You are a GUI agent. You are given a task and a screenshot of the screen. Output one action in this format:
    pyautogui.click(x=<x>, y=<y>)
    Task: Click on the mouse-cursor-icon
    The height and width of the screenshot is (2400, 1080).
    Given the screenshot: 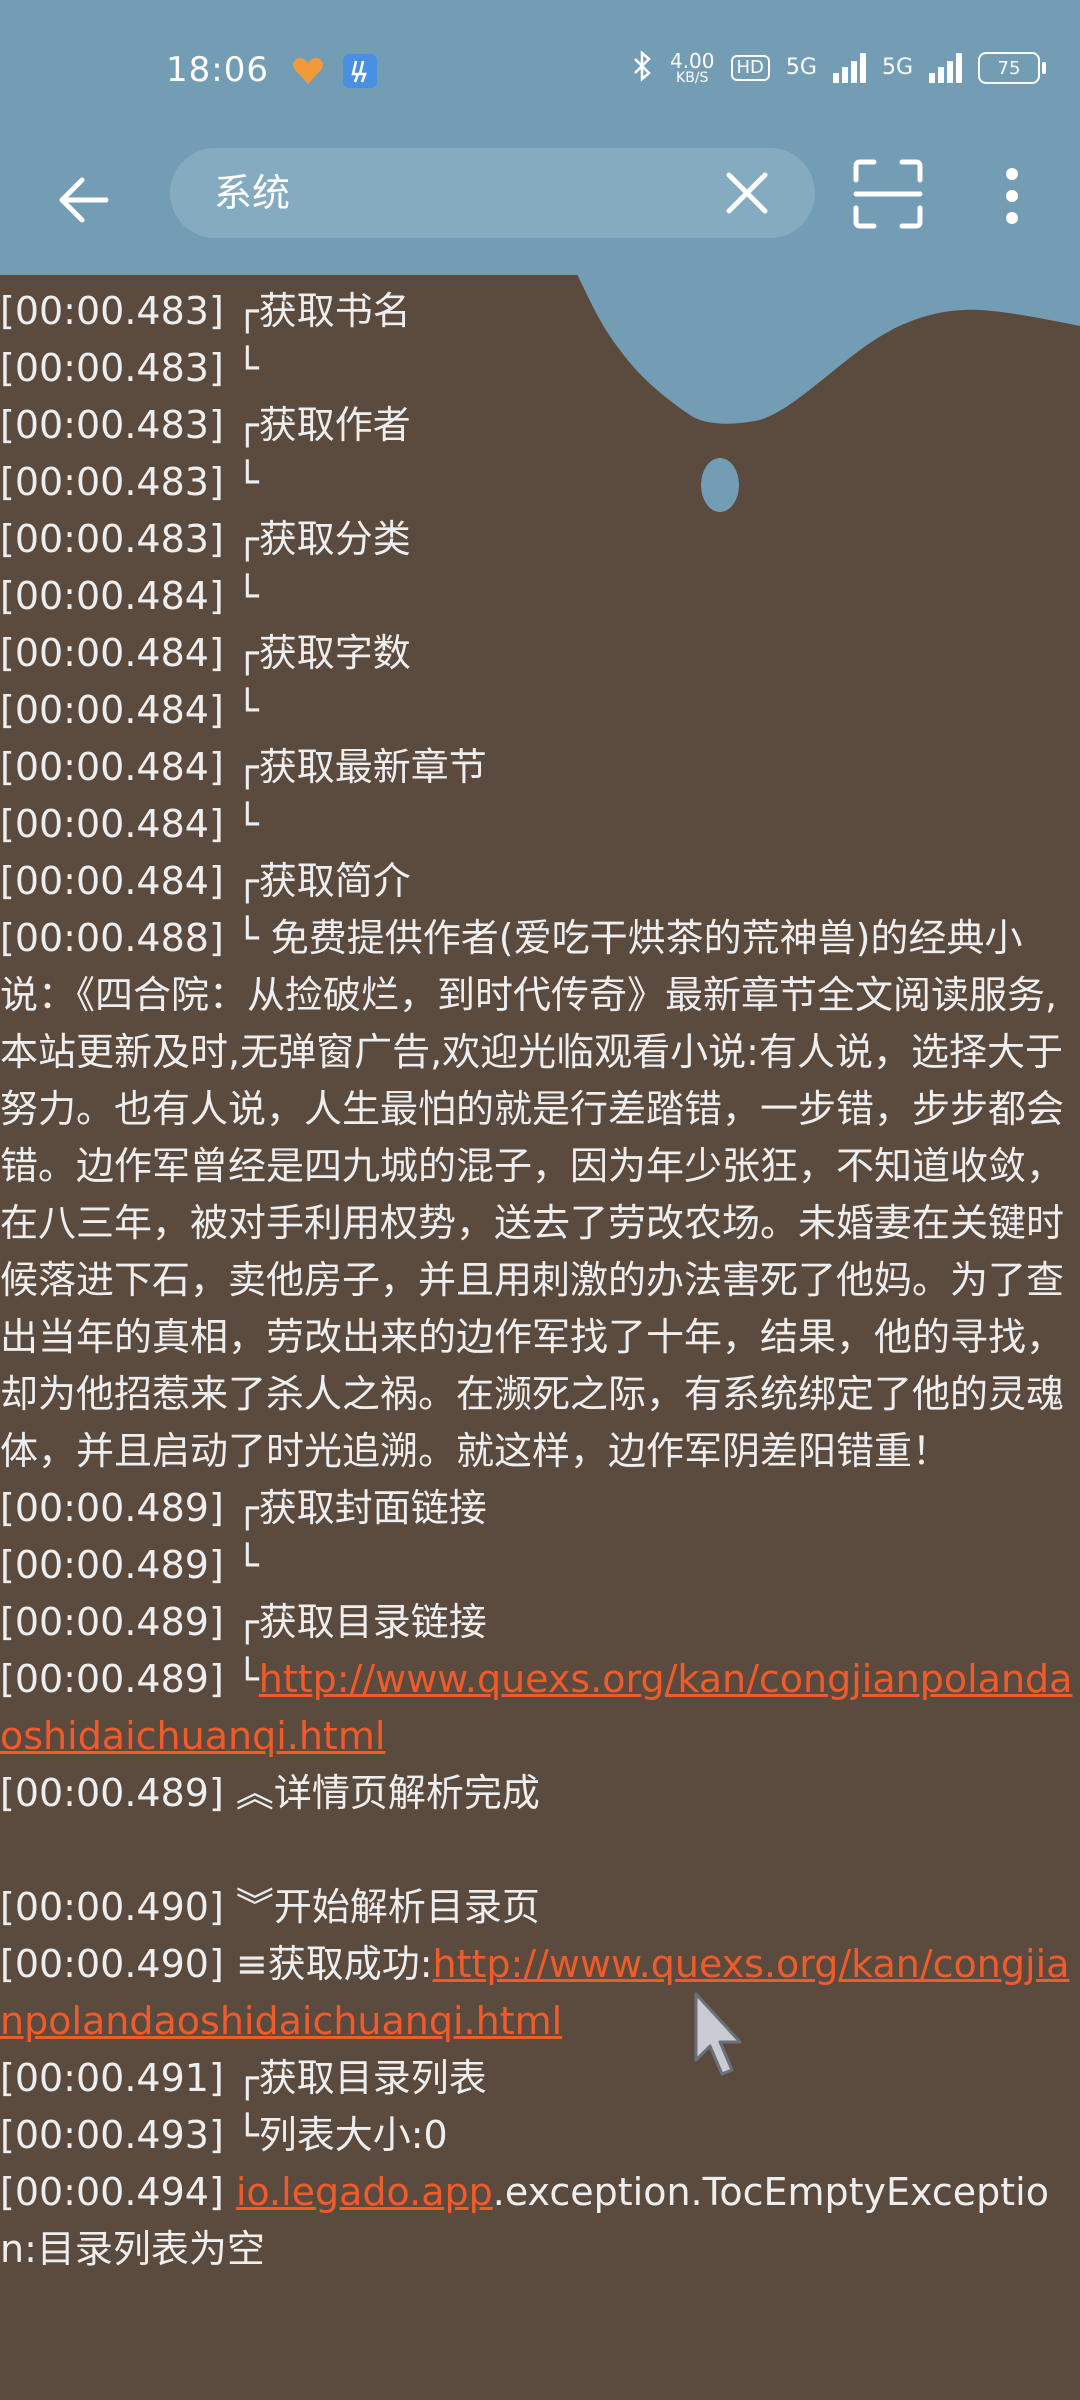 What is the action you would take?
    pyautogui.click(x=718, y=2034)
    